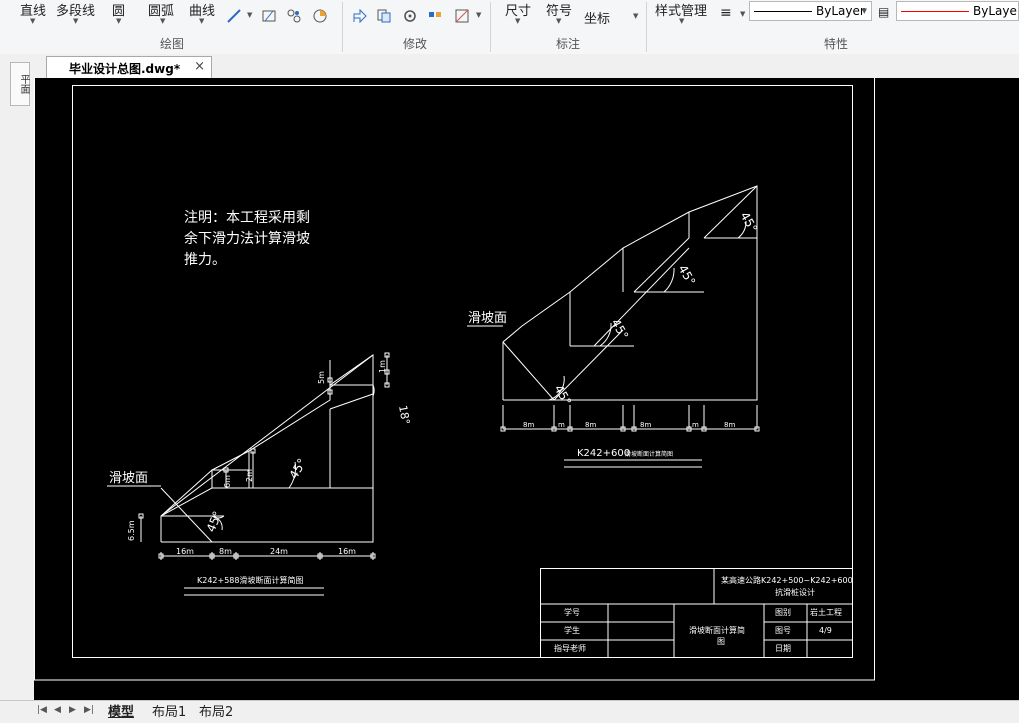 The height and width of the screenshot is (723, 1019). What do you see at coordinates (686, 275) in the screenshot?
I see `right-angle-3: 45°` at bounding box center [686, 275].